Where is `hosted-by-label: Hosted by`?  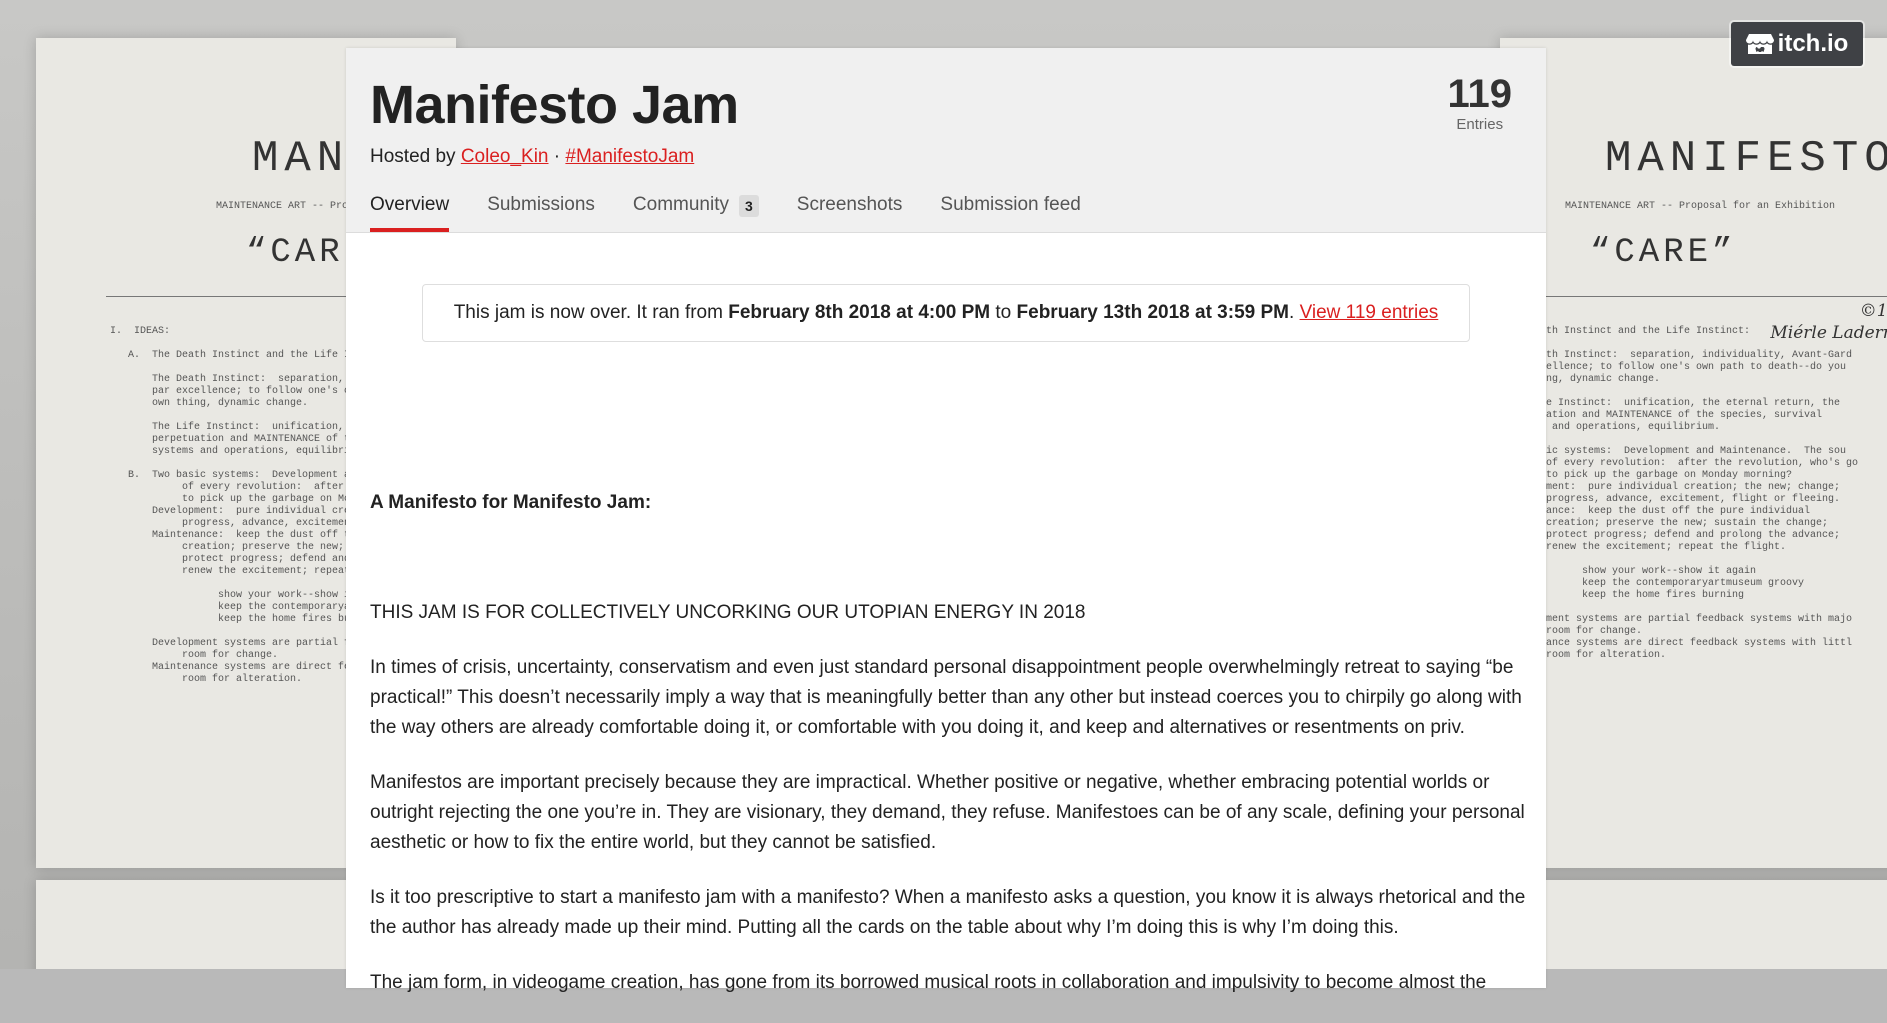
hosted-by-label: Hosted by is located at coordinates (415, 156).